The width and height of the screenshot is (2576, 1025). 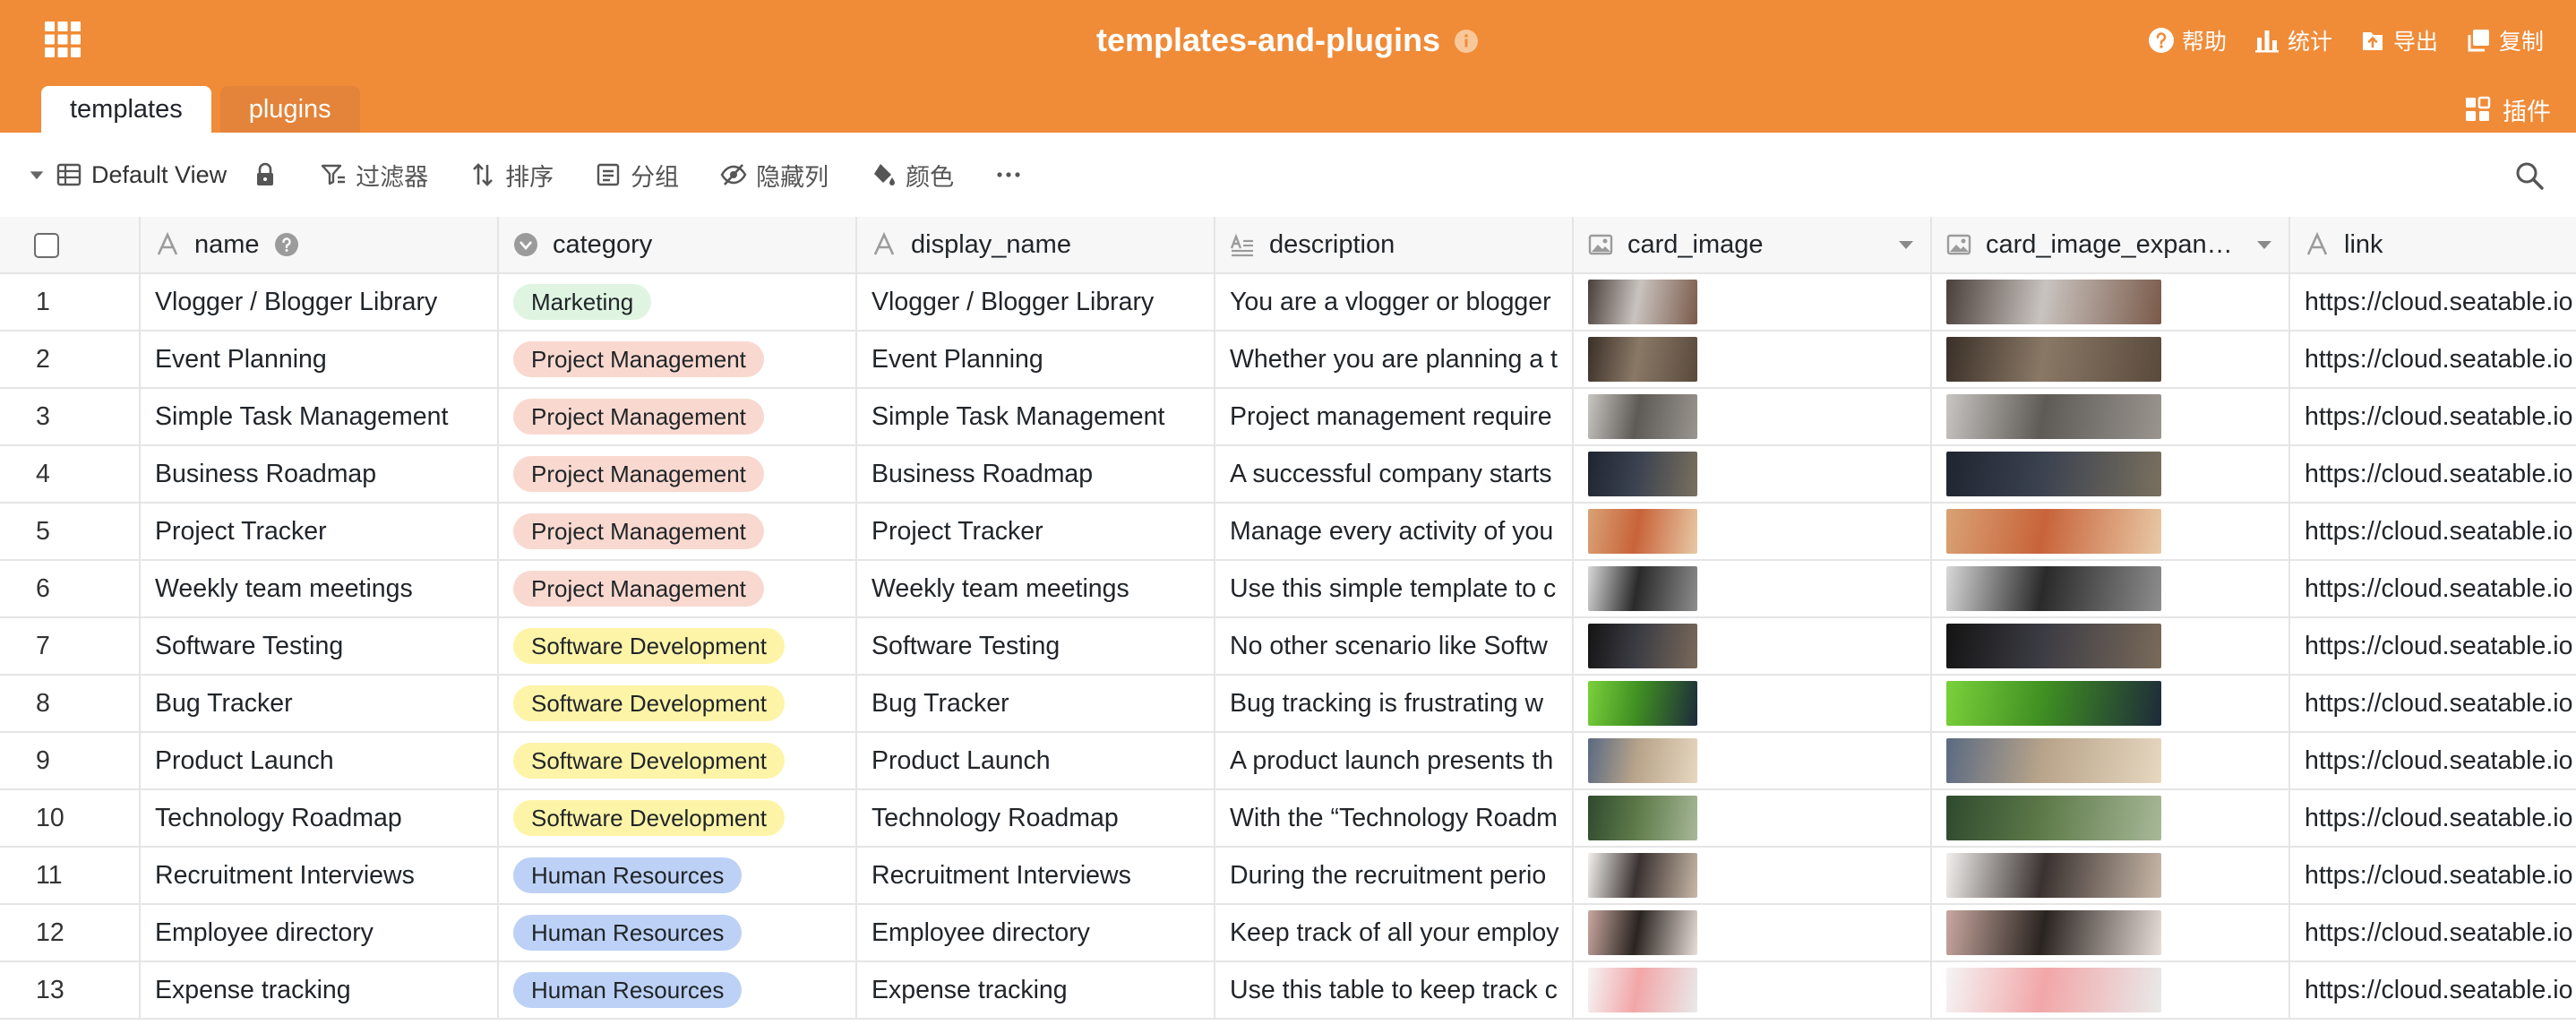 I want to click on display-name-cell: Weekly team meetings, so click(x=1035, y=589).